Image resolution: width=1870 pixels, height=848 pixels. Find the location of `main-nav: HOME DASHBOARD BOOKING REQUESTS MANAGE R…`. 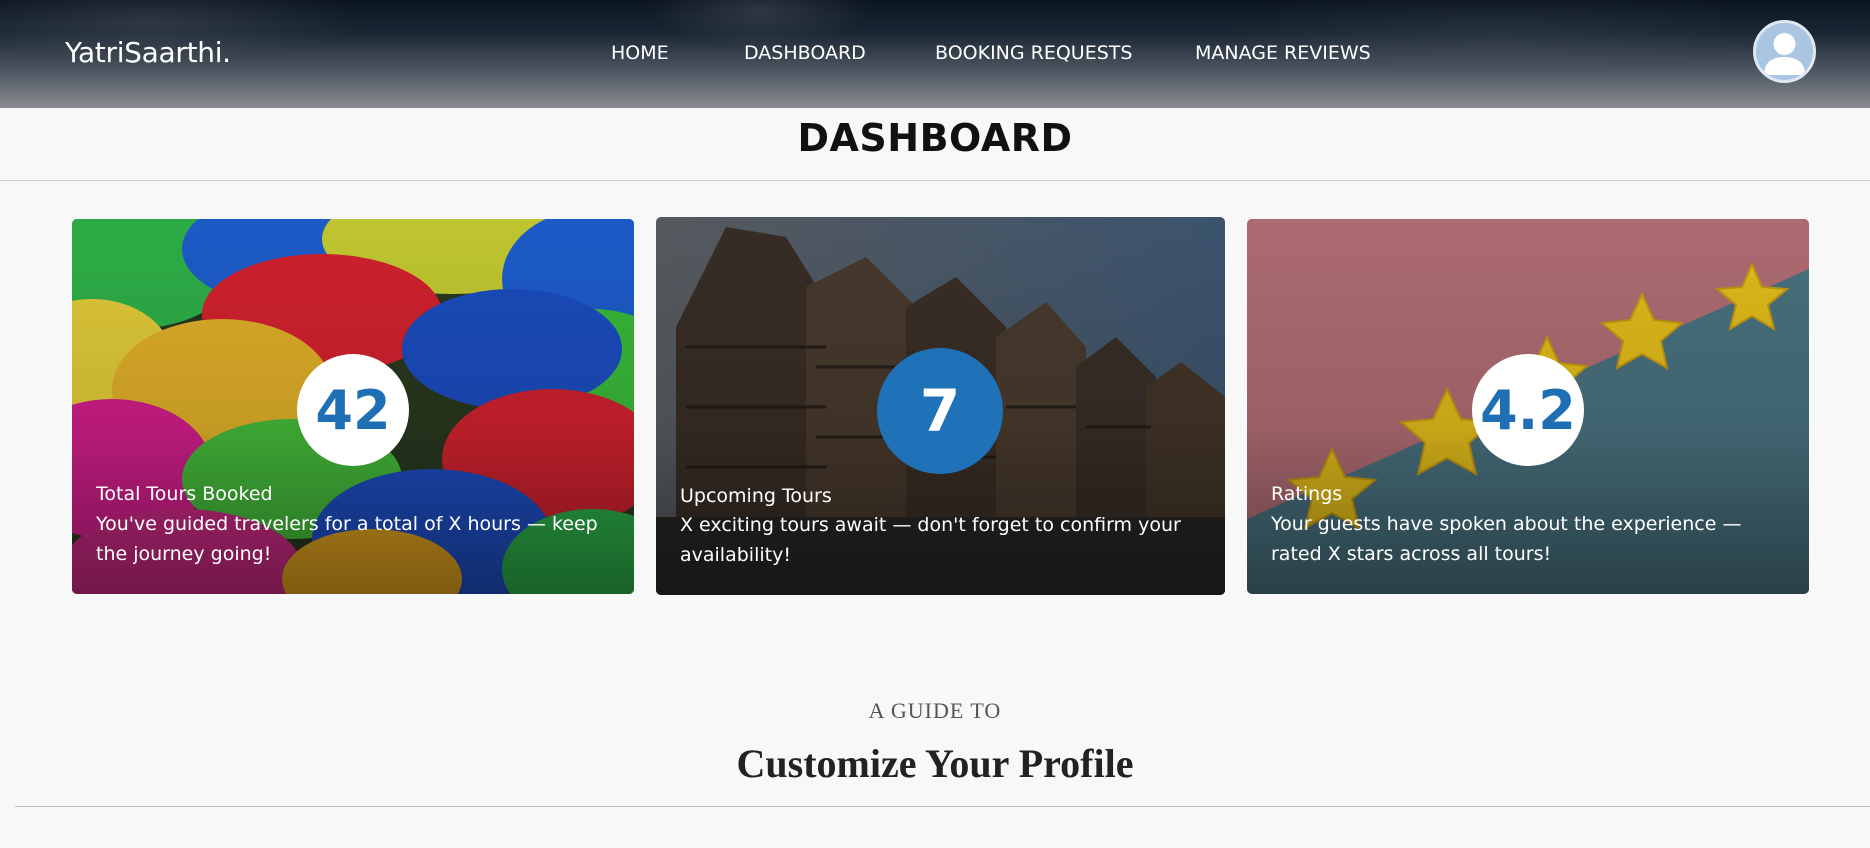

main-nav: HOME DASHBOARD BOOKING REQUESTS MANAGE R… is located at coordinates (935, 54).